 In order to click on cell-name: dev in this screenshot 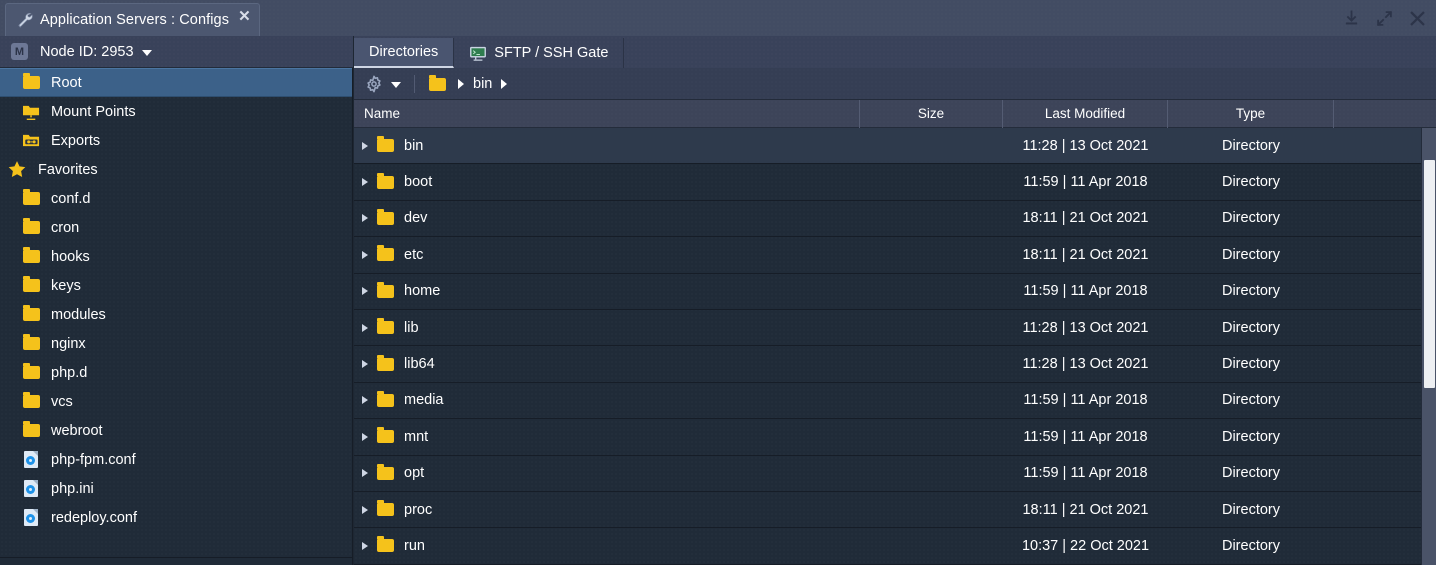, I will do `click(607, 217)`.